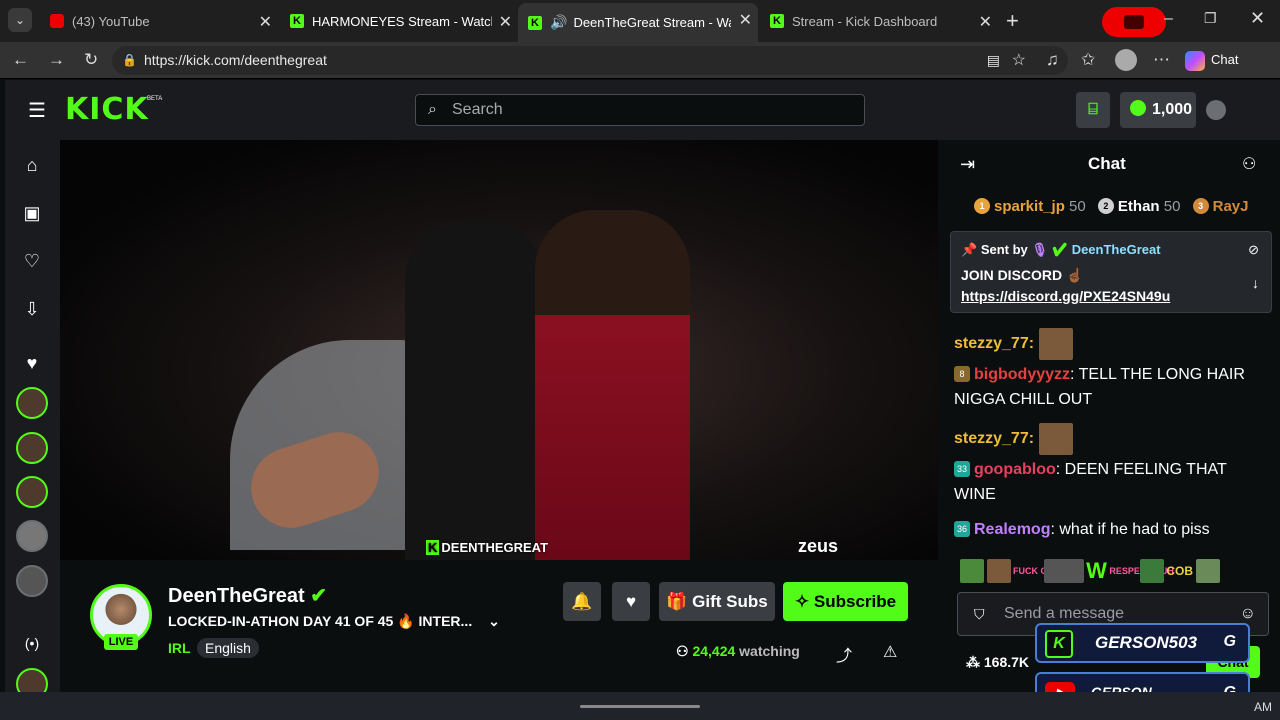 Image resolution: width=1280 pixels, height=720 pixels. What do you see at coordinates (494, 621) in the screenshot?
I see `chevron-down-icon: ⌄` at bounding box center [494, 621].